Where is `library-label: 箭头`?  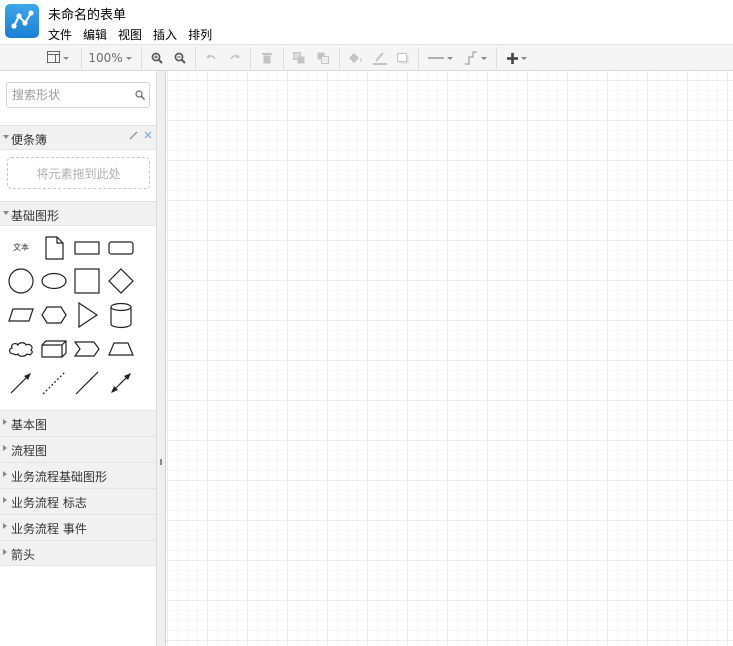
library-label: 箭头 is located at coordinates (23, 555).